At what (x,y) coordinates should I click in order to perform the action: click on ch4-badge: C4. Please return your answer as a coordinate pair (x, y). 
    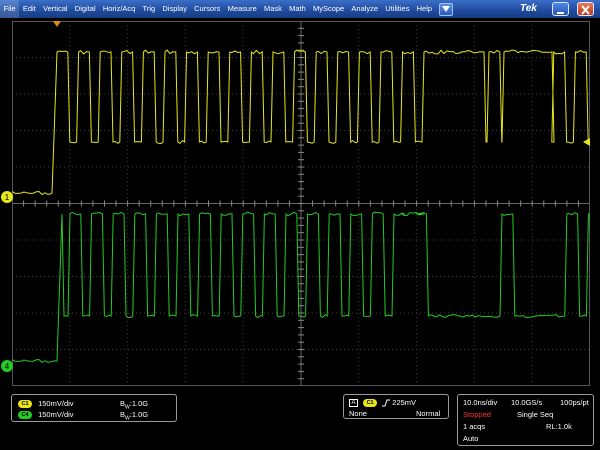
    Looking at the image, I should click on (25, 415).